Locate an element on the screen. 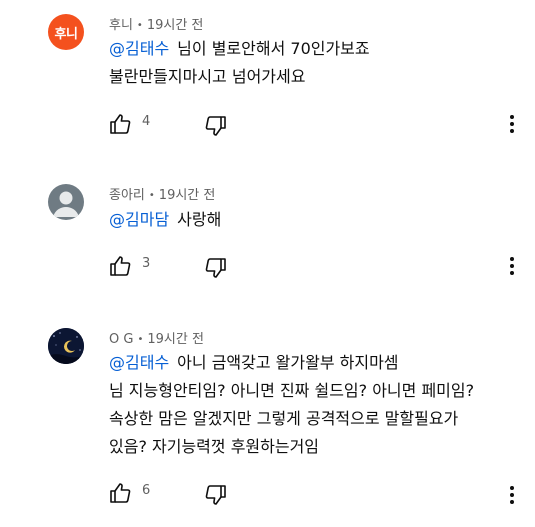  like-count: 6 is located at coordinates (146, 490).